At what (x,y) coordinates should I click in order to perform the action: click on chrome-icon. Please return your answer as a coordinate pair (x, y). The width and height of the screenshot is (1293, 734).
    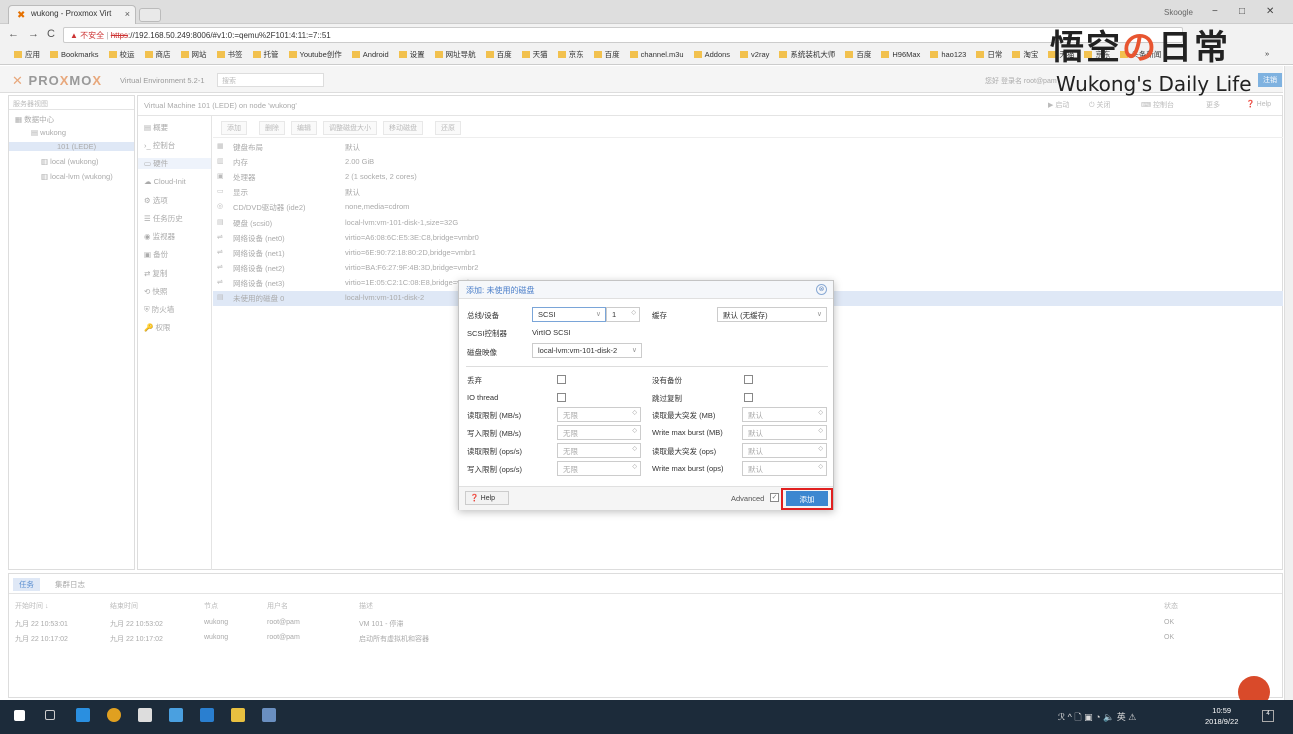
    Looking at the image, I should click on (114, 715).